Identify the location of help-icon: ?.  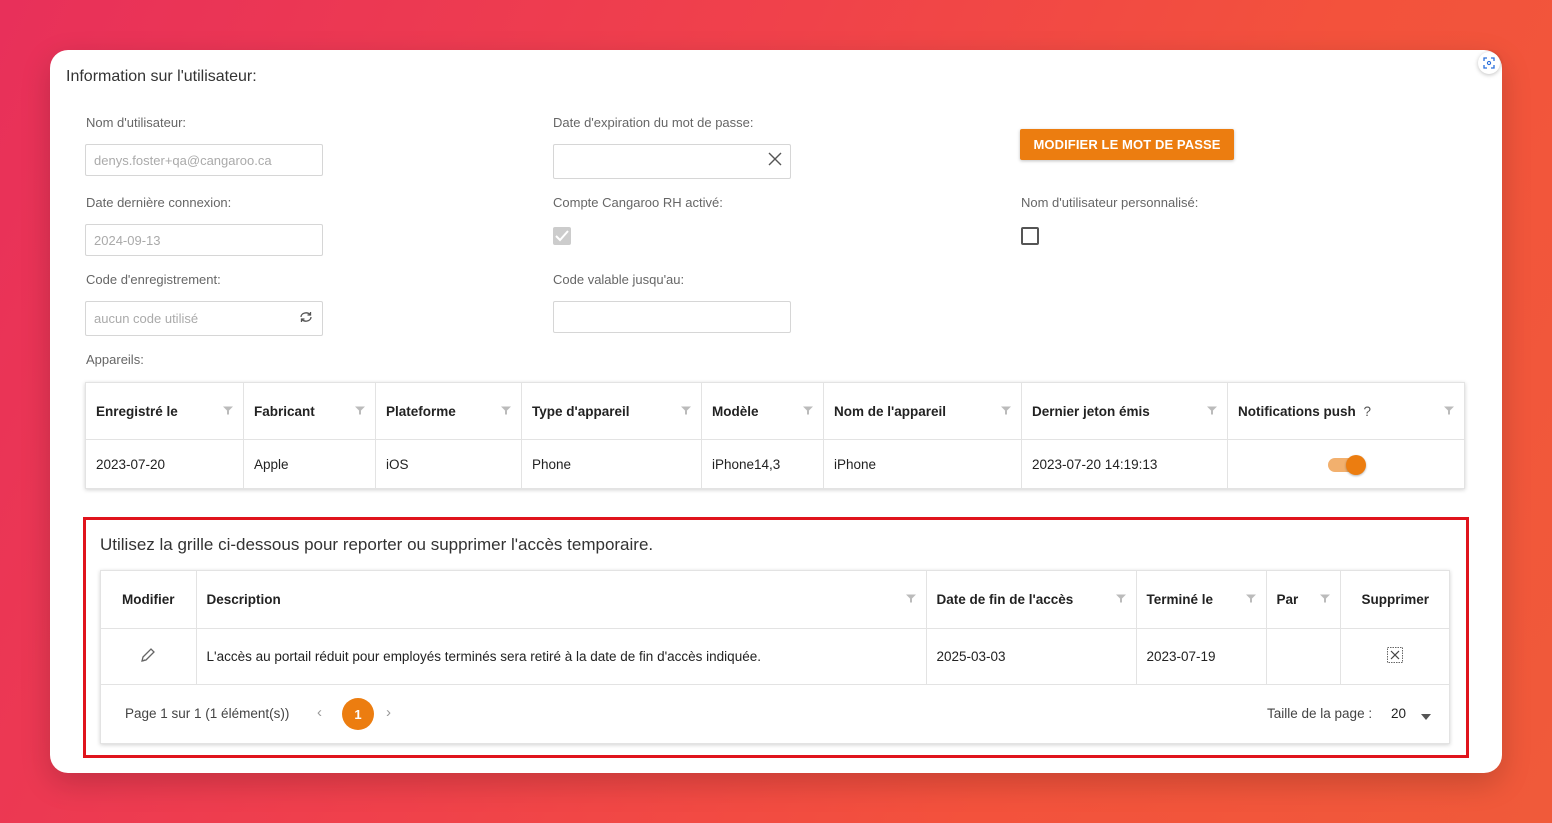
(1368, 411).